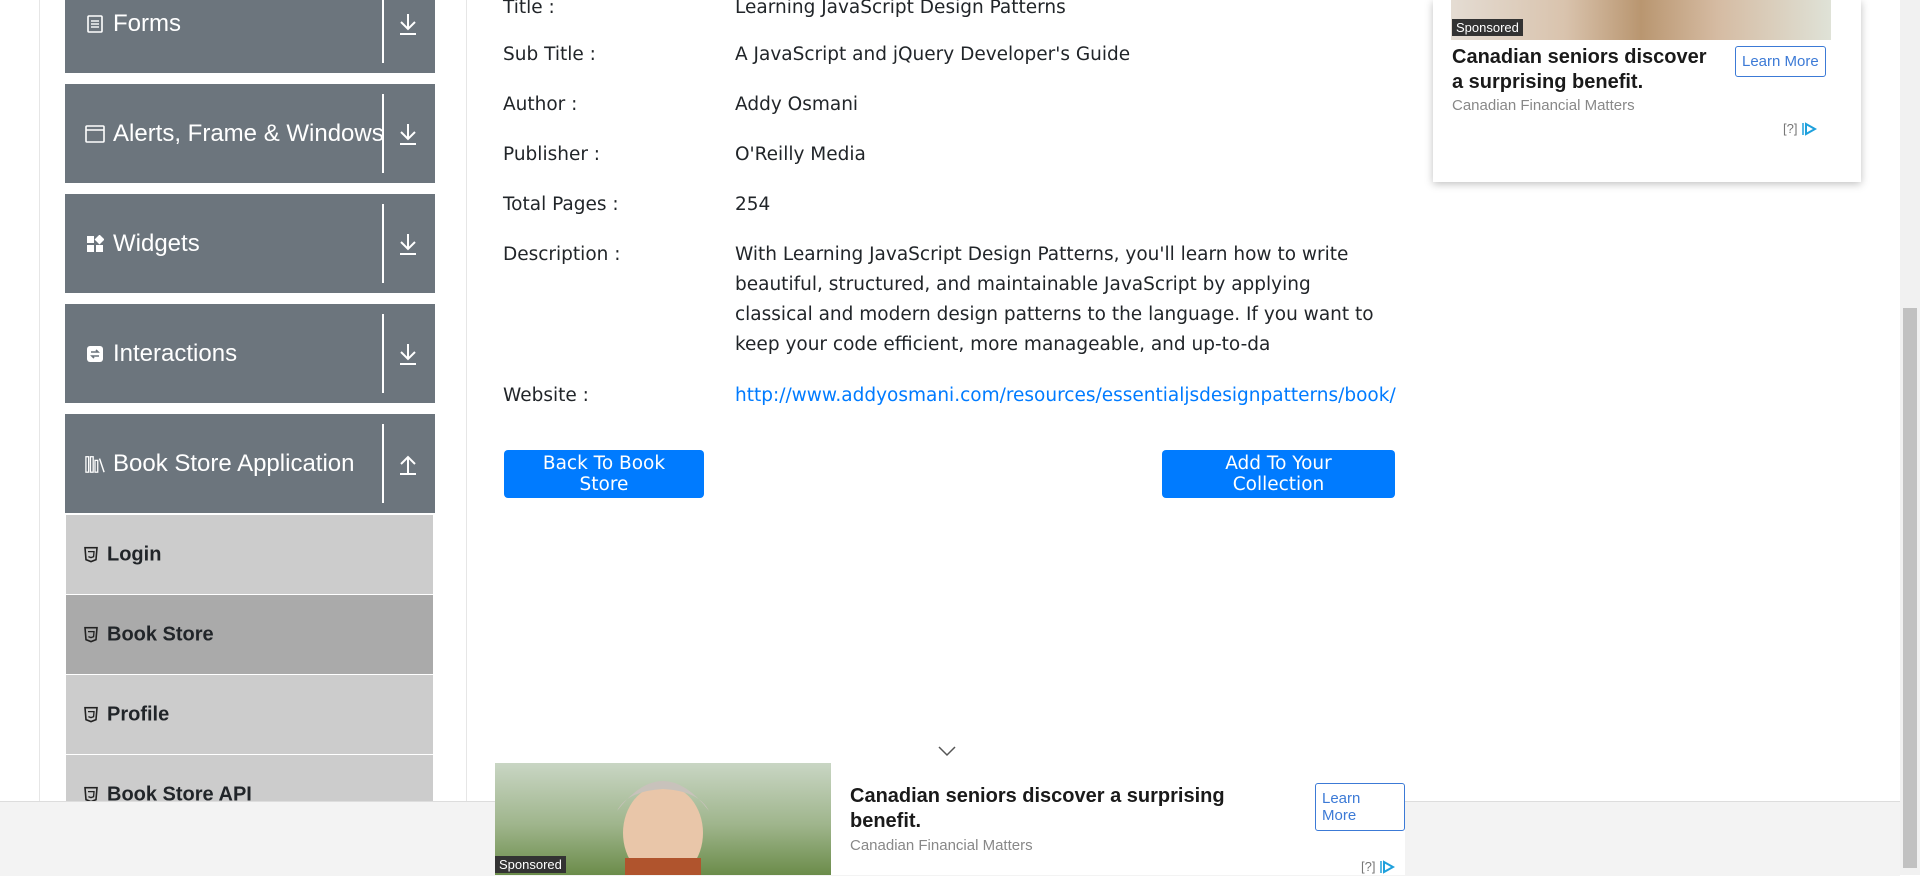  Describe the element at coordinates (95, 354) in the screenshot. I see `interactions-icon` at that location.